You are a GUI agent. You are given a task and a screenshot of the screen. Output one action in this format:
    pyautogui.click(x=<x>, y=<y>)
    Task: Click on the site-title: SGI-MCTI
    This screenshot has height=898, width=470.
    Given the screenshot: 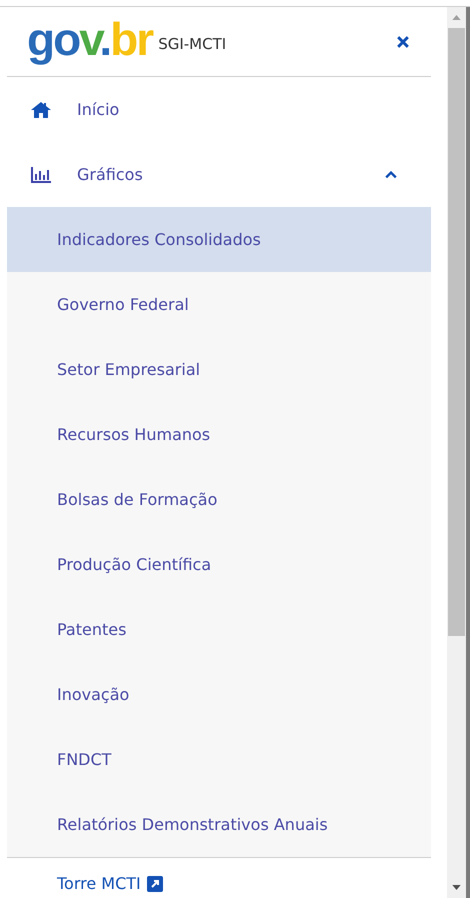 What is the action you would take?
    pyautogui.click(x=192, y=43)
    